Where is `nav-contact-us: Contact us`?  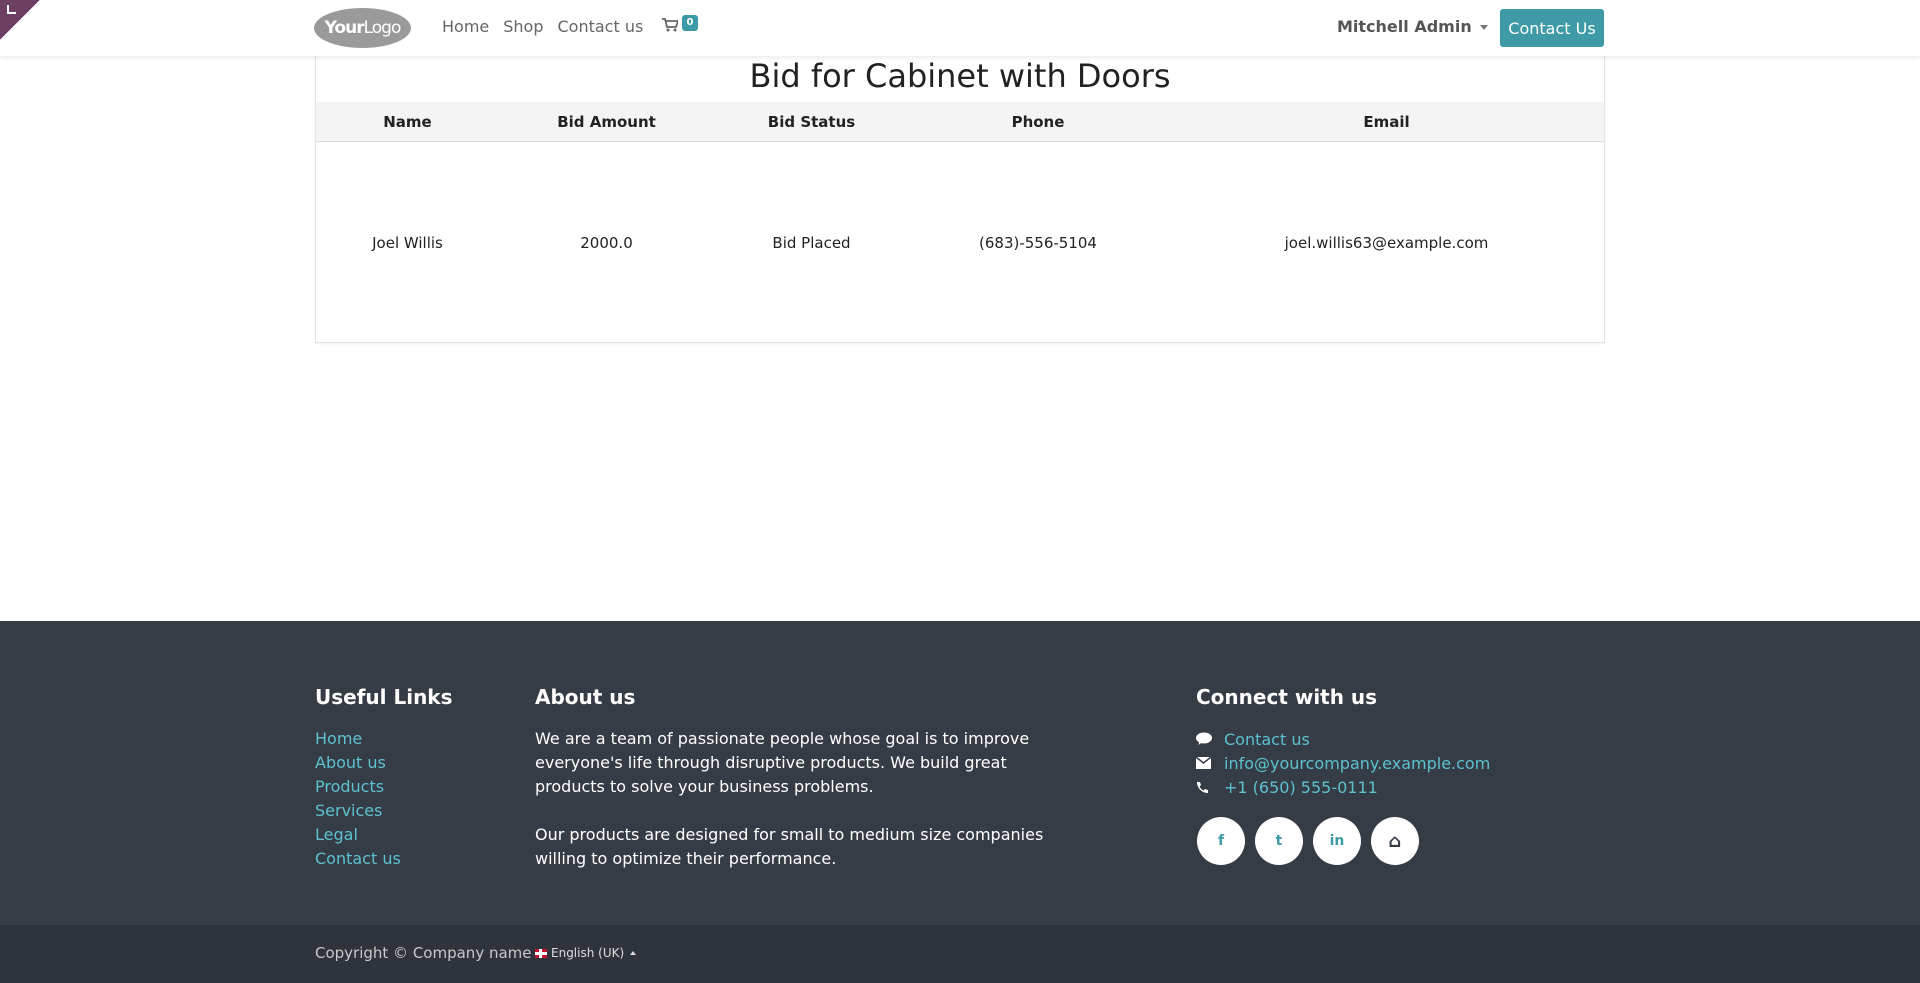
nav-contact-us: Contact us is located at coordinates (601, 26).